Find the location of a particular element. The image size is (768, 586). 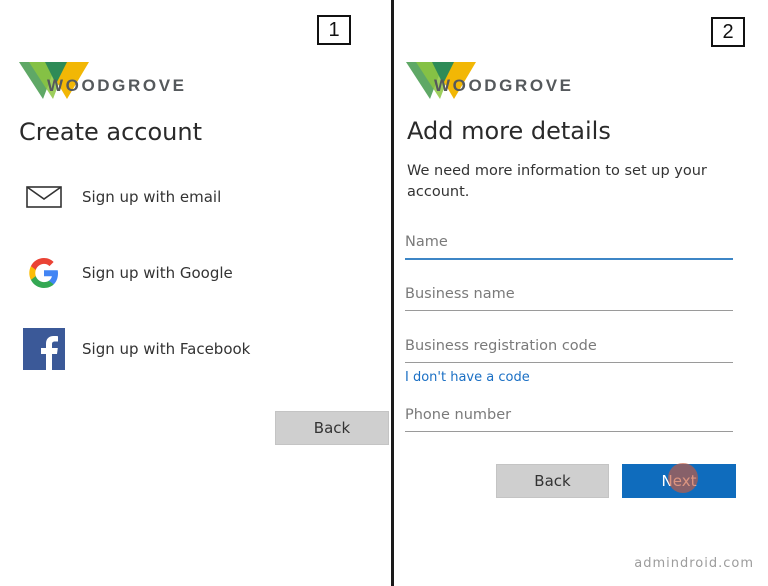

signup-google-option: Sign up with Google is located at coordinates (170, 273).